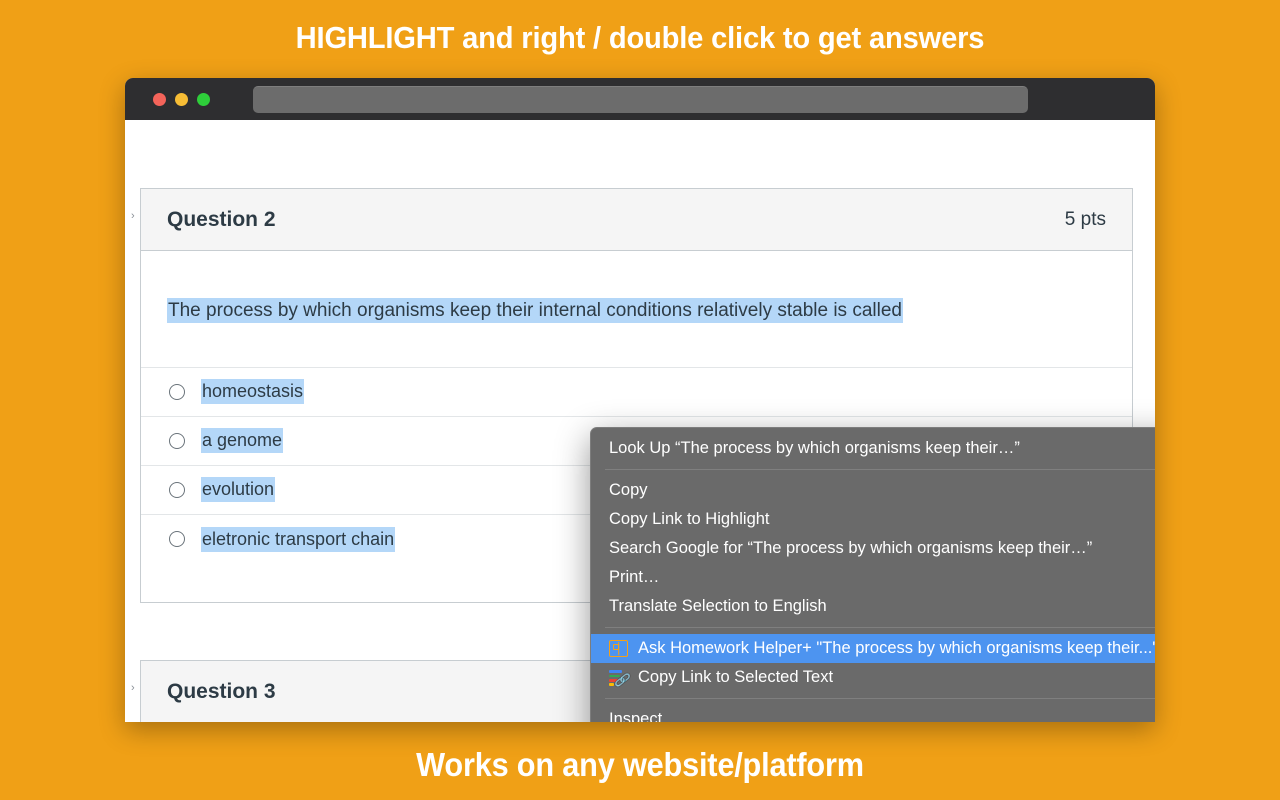 The image size is (1280, 800). Describe the element at coordinates (636, 392) in the screenshot. I see `answer-option: homeostasis` at that location.